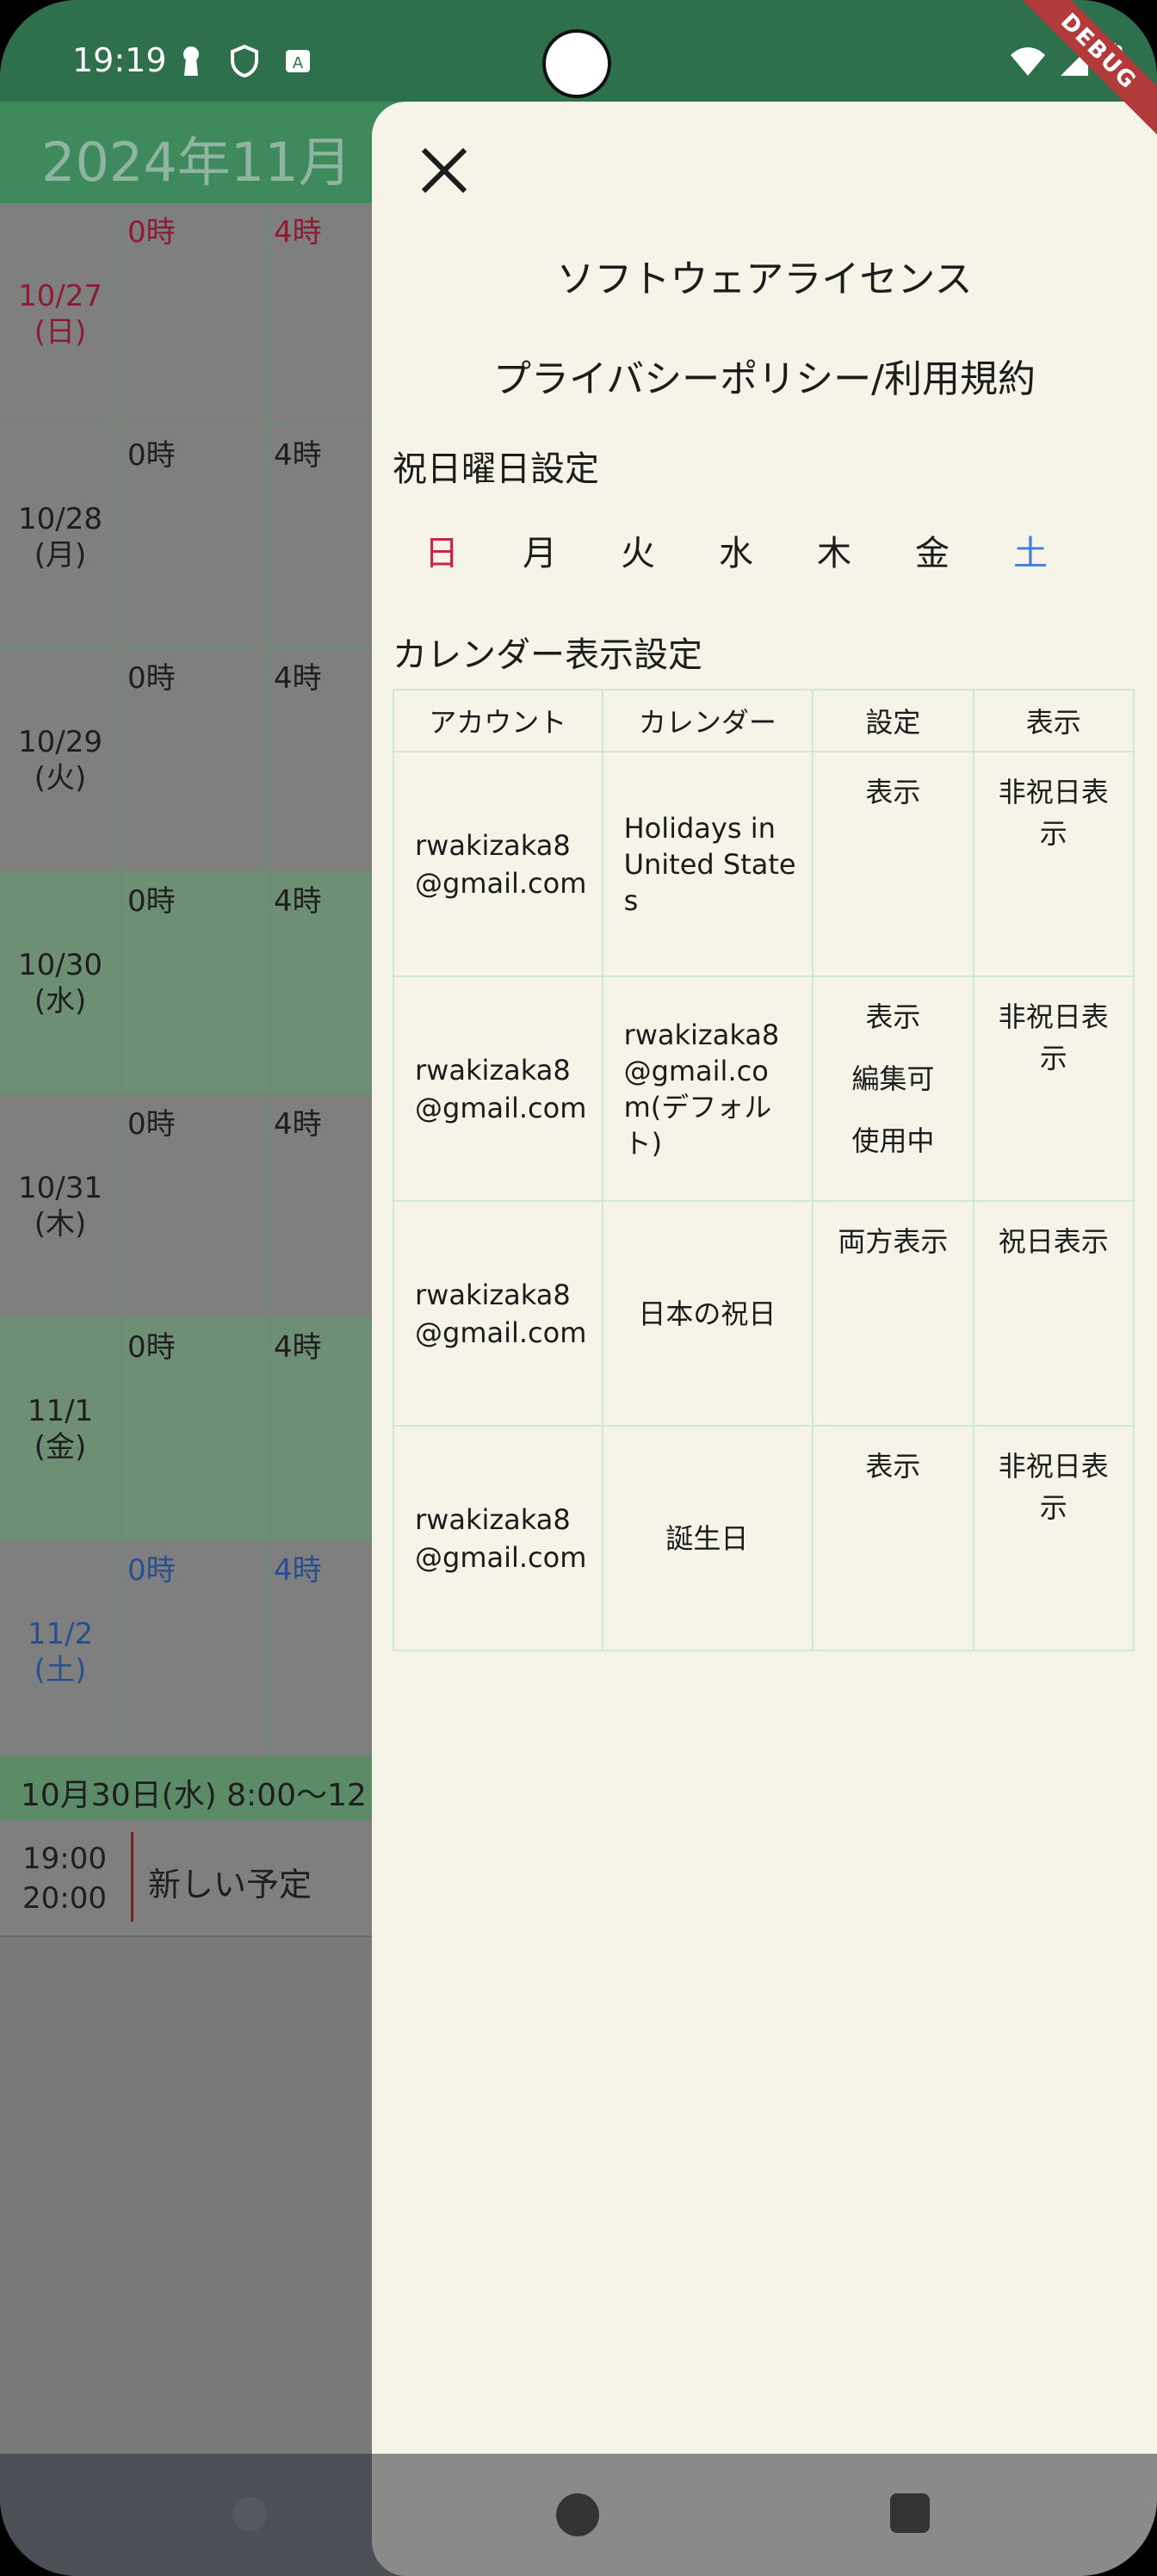 The width and height of the screenshot is (1157, 2576). I want to click on day-label: 10/31 (木), so click(61, 1205).